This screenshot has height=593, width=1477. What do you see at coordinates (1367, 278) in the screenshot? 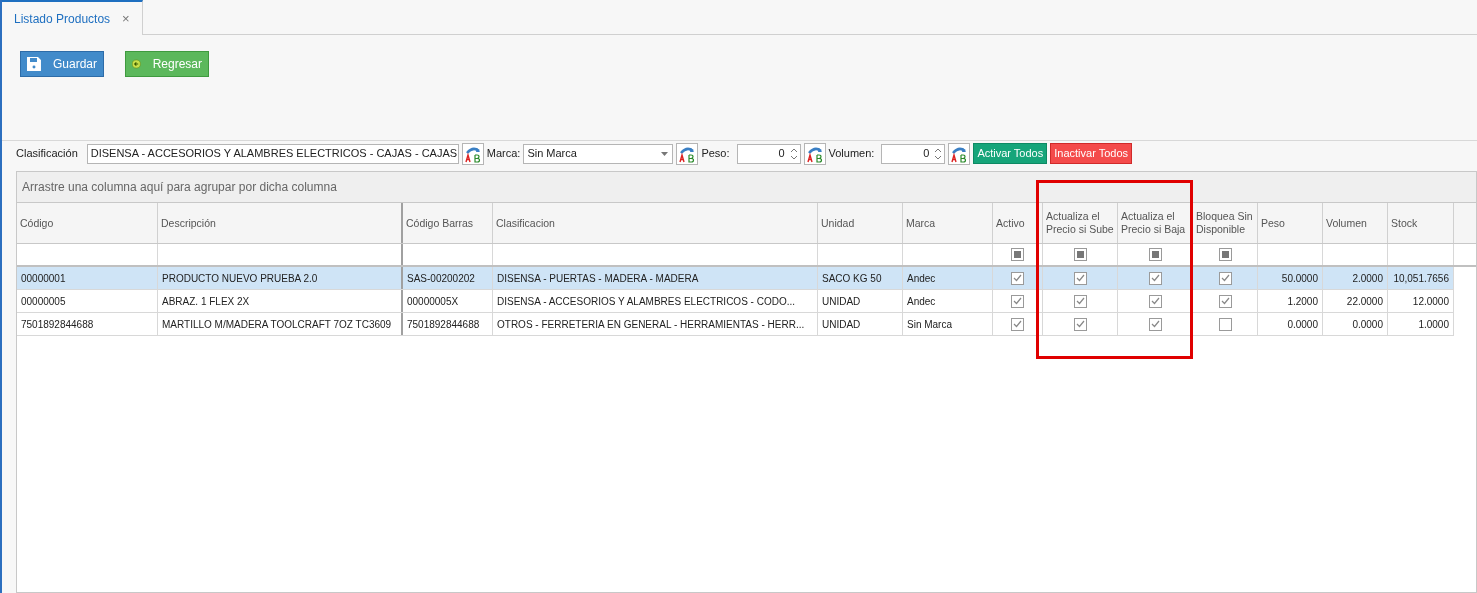
I see `table-cell-text: 2.0000` at bounding box center [1367, 278].